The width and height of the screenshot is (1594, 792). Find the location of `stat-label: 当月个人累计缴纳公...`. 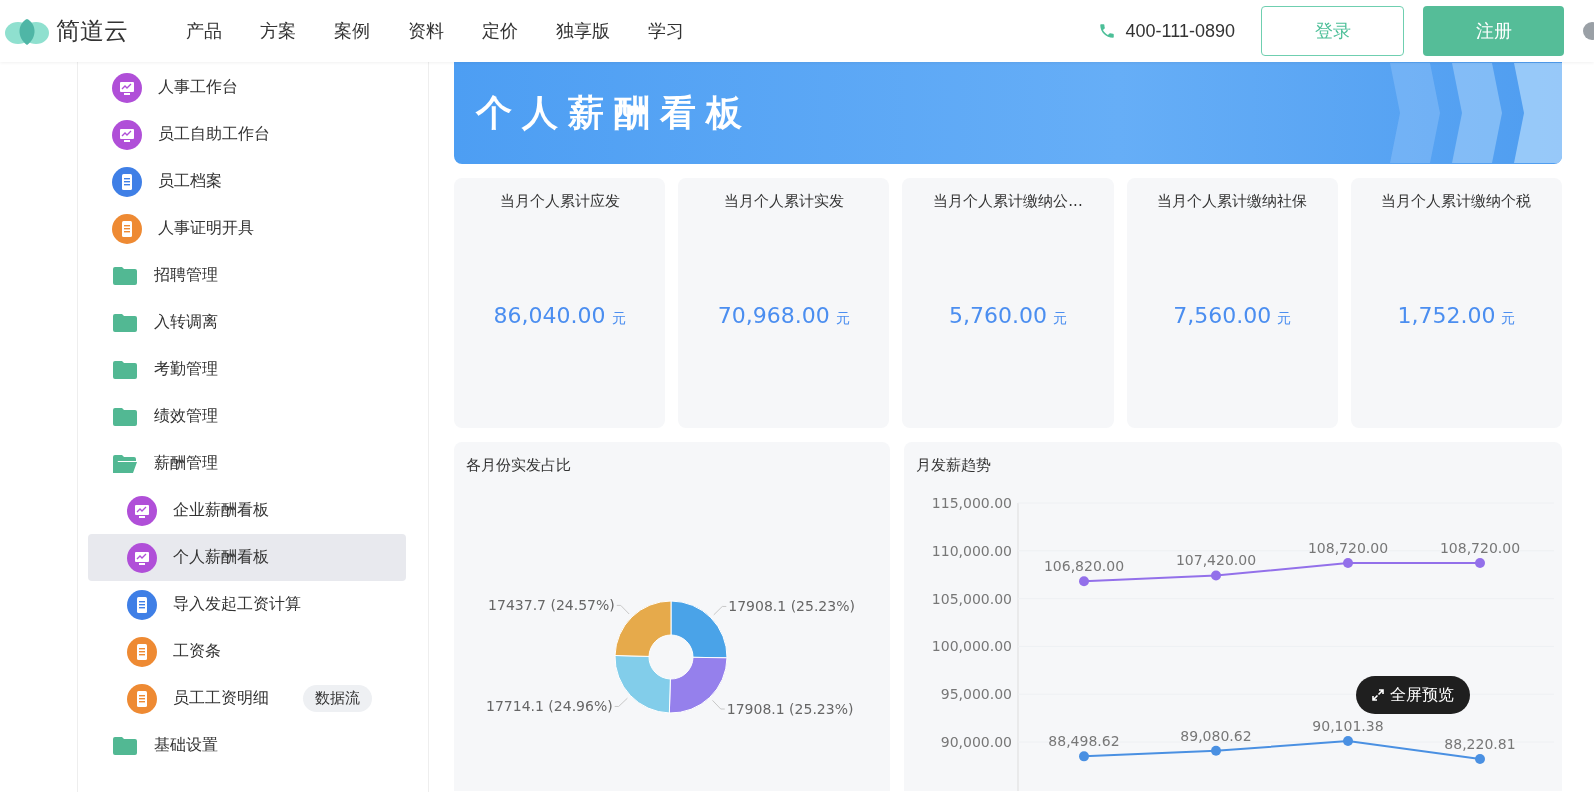

stat-label: 当月个人累计缴纳公... is located at coordinates (1008, 201).